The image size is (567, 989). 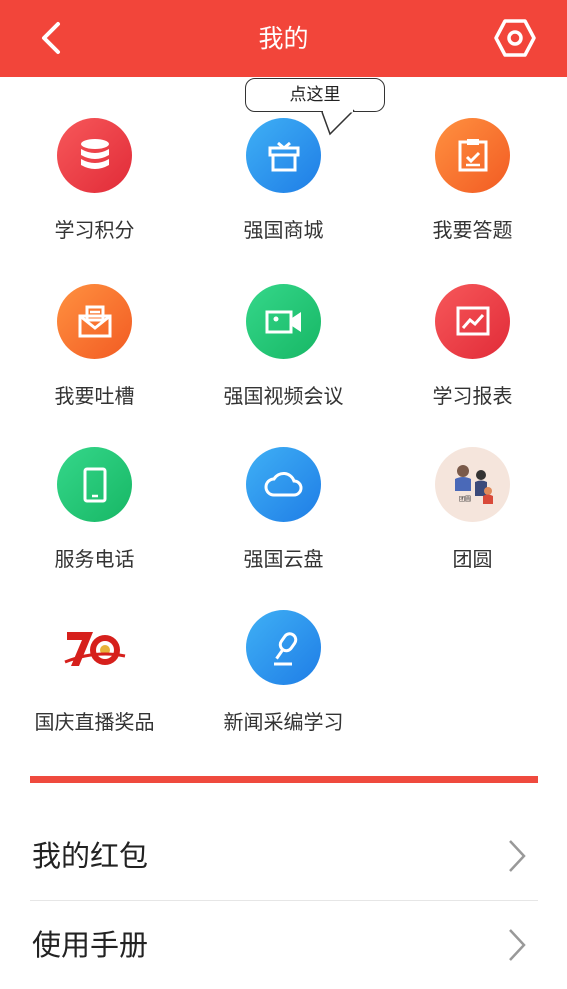 I want to click on grid-item-label: 强国商城, so click(x=283, y=230).